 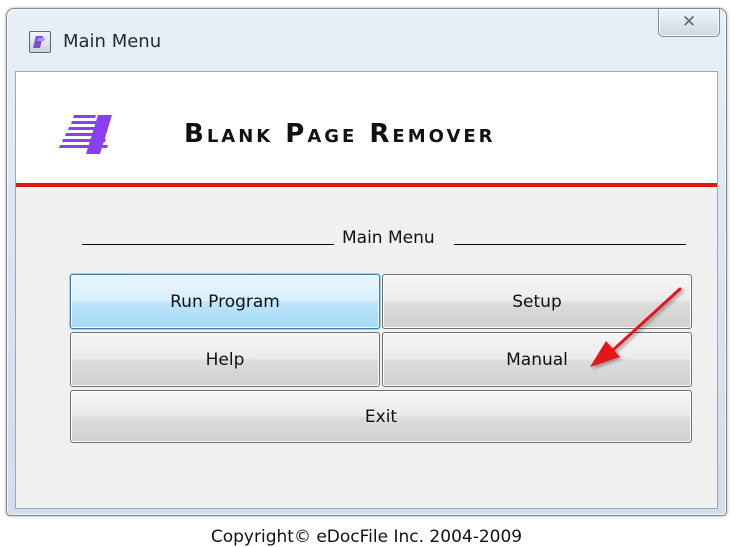 What do you see at coordinates (40, 42) in the screenshot?
I see `app-icon` at bounding box center [40, 42].